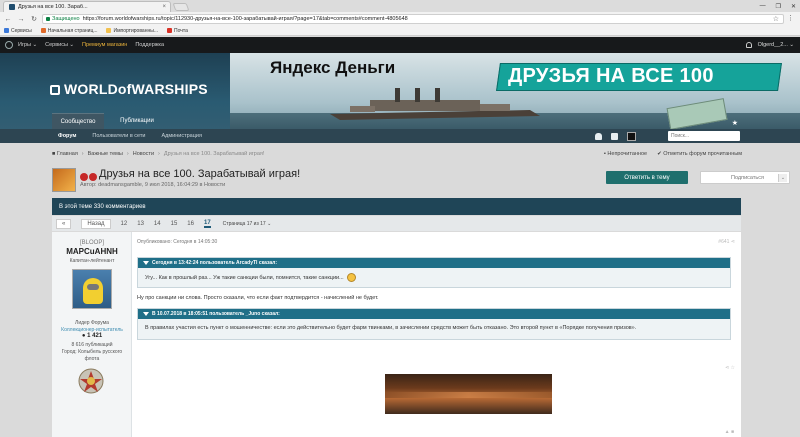 The image size is (800, 437). What do you see at coordinates (21, 19) in the screenshot?
I see `forward-icon: →` at bounding box center [21, 19].